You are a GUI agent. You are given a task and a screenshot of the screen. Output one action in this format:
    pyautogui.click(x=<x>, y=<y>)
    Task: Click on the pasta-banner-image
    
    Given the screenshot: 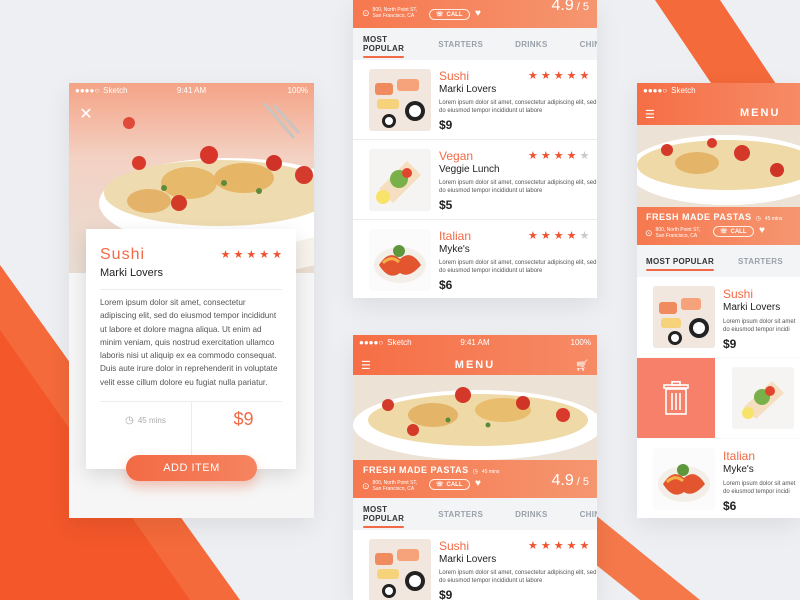 What is the action you would take?
    pyautogui.click(x=475, y=417)
    